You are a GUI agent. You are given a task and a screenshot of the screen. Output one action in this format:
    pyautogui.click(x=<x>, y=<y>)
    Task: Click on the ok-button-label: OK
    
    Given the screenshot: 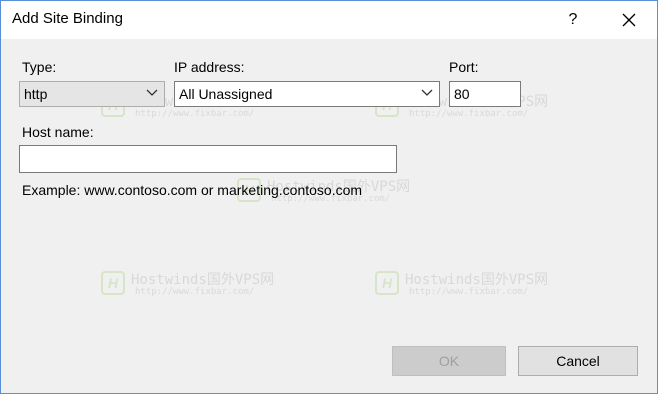 What is the action you would take?
    pyautogui.click(x=449, y=361)
    